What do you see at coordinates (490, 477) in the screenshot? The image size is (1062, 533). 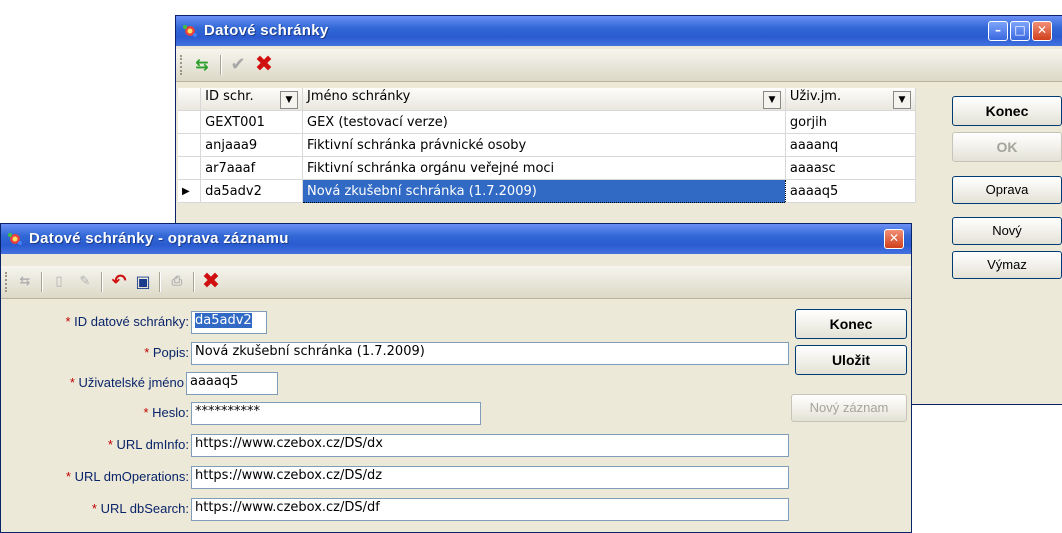 I see `dmoperations-url-field: https://www.czebox.cz/DS/dz` at bounding box center [490, 477].